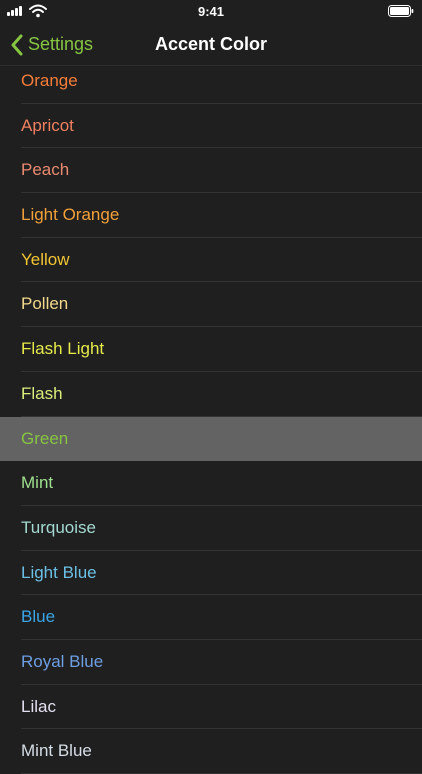 This screenshot has height=774, width=422. I want to click on accent-option-row: Peach, so click(211, 170).